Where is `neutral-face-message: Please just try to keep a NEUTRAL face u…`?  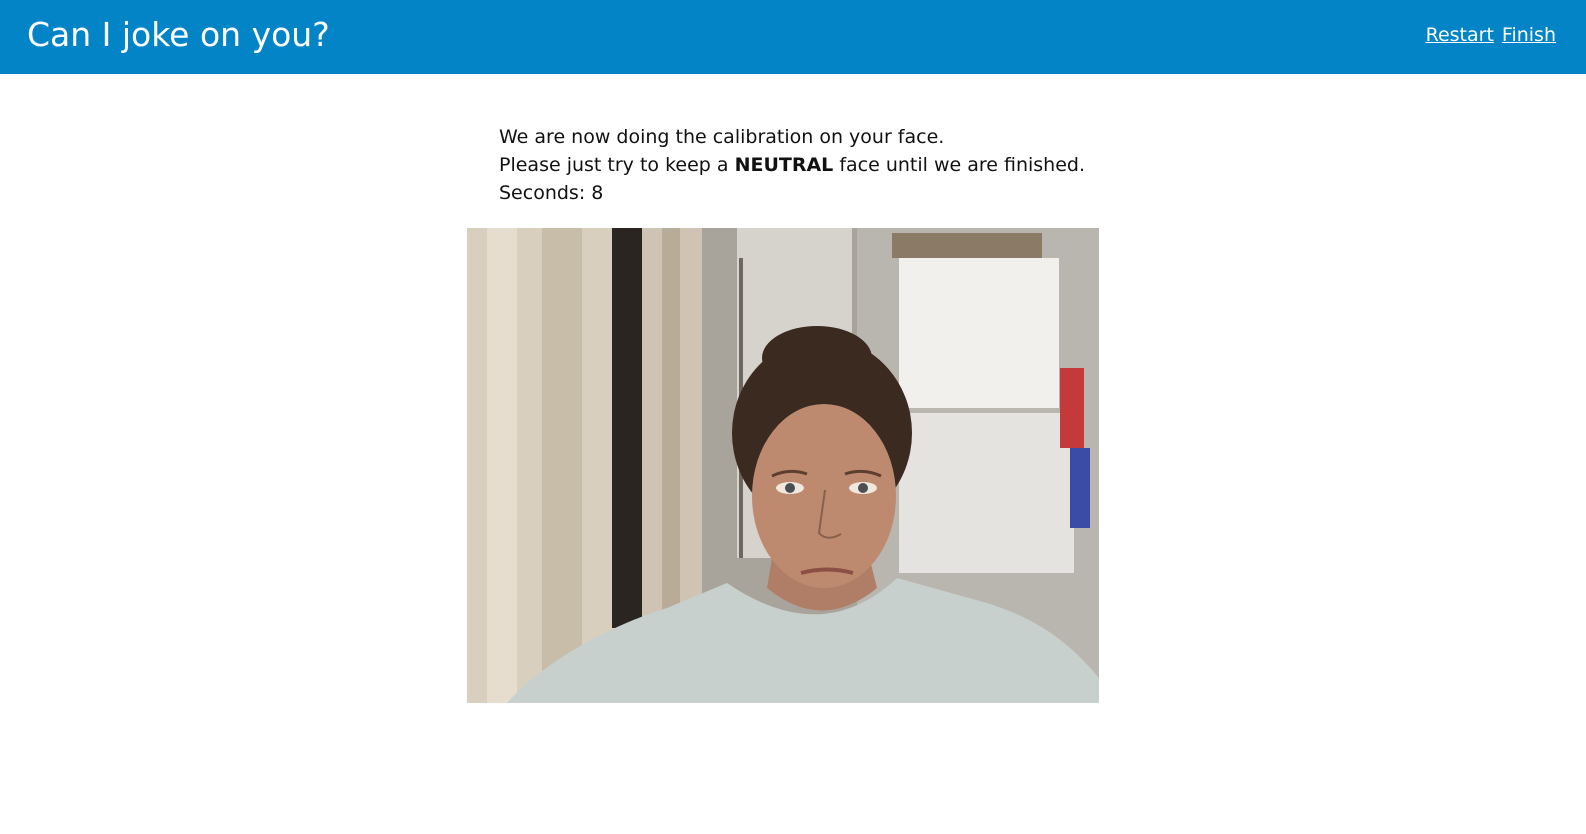
neutral-face-message: Please just try to keep a NEUTRAL face u… is located at coordinates (792, 165).